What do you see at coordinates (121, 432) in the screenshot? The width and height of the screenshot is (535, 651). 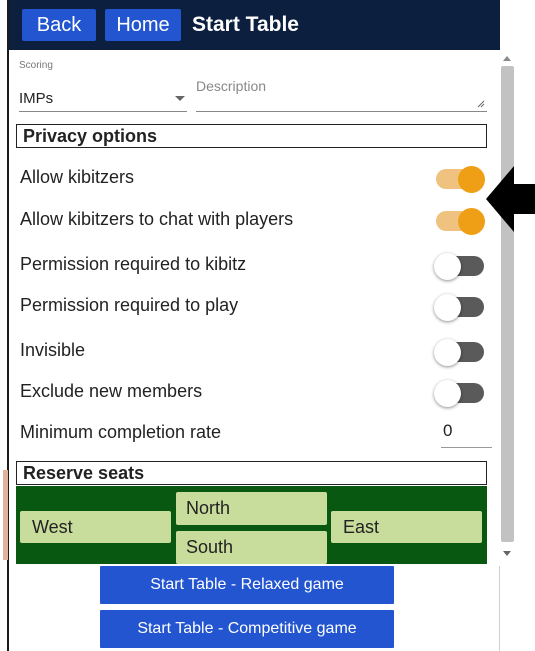 I see `min-completion-label: Minimum completion rate` at bounding box center [121, 432].